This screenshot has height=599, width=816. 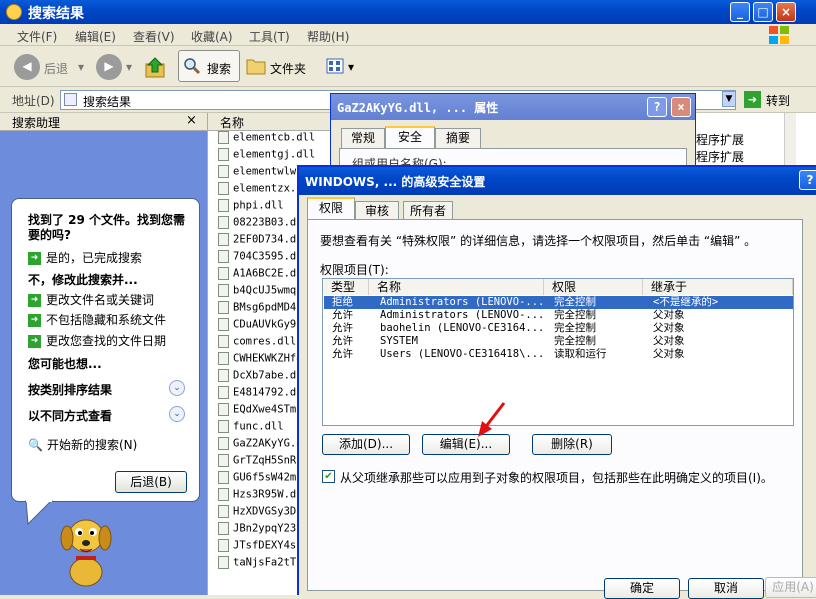 I want to click on search-dog-icon, so click(x=86, y=553).